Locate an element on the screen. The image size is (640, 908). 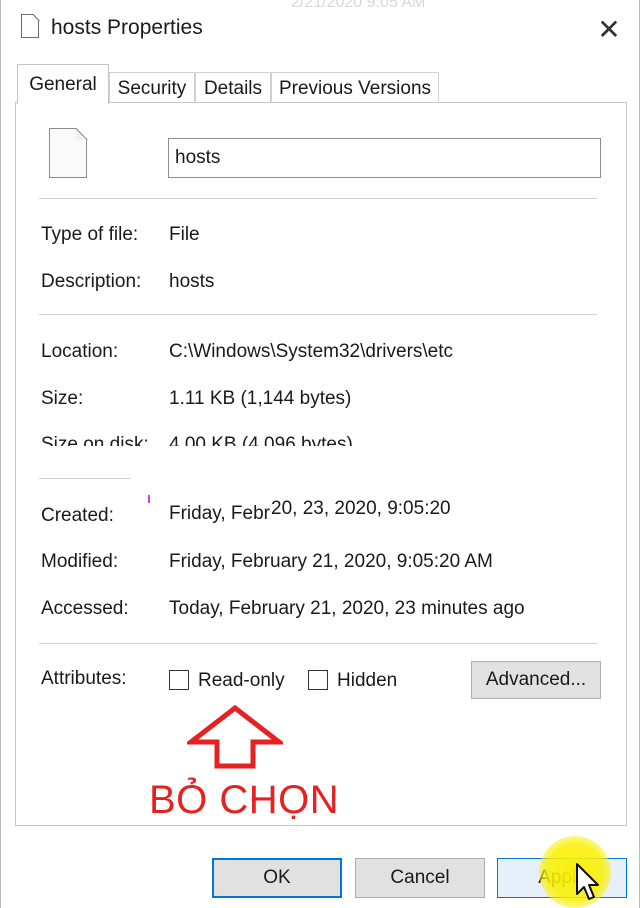
title-bar: 2/21/2020 9:05 AM hosts Properties ✕ is located at coordinates (320, 31).